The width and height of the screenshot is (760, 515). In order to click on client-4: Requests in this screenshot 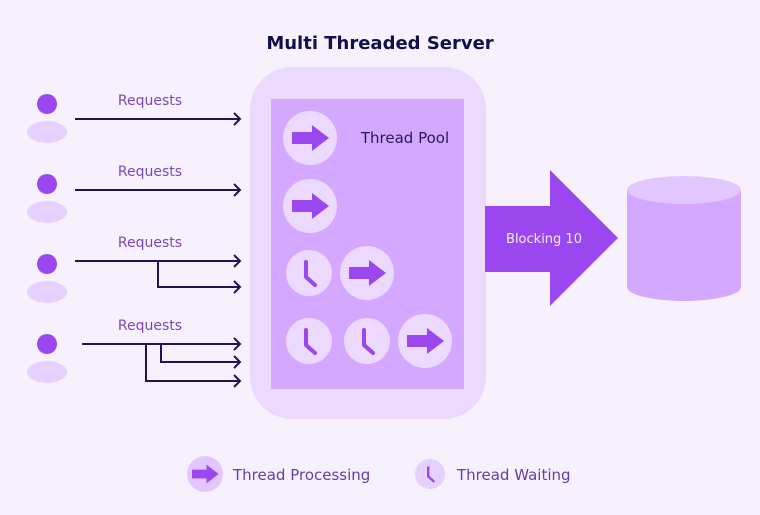, I will do `click(134, 353)`.